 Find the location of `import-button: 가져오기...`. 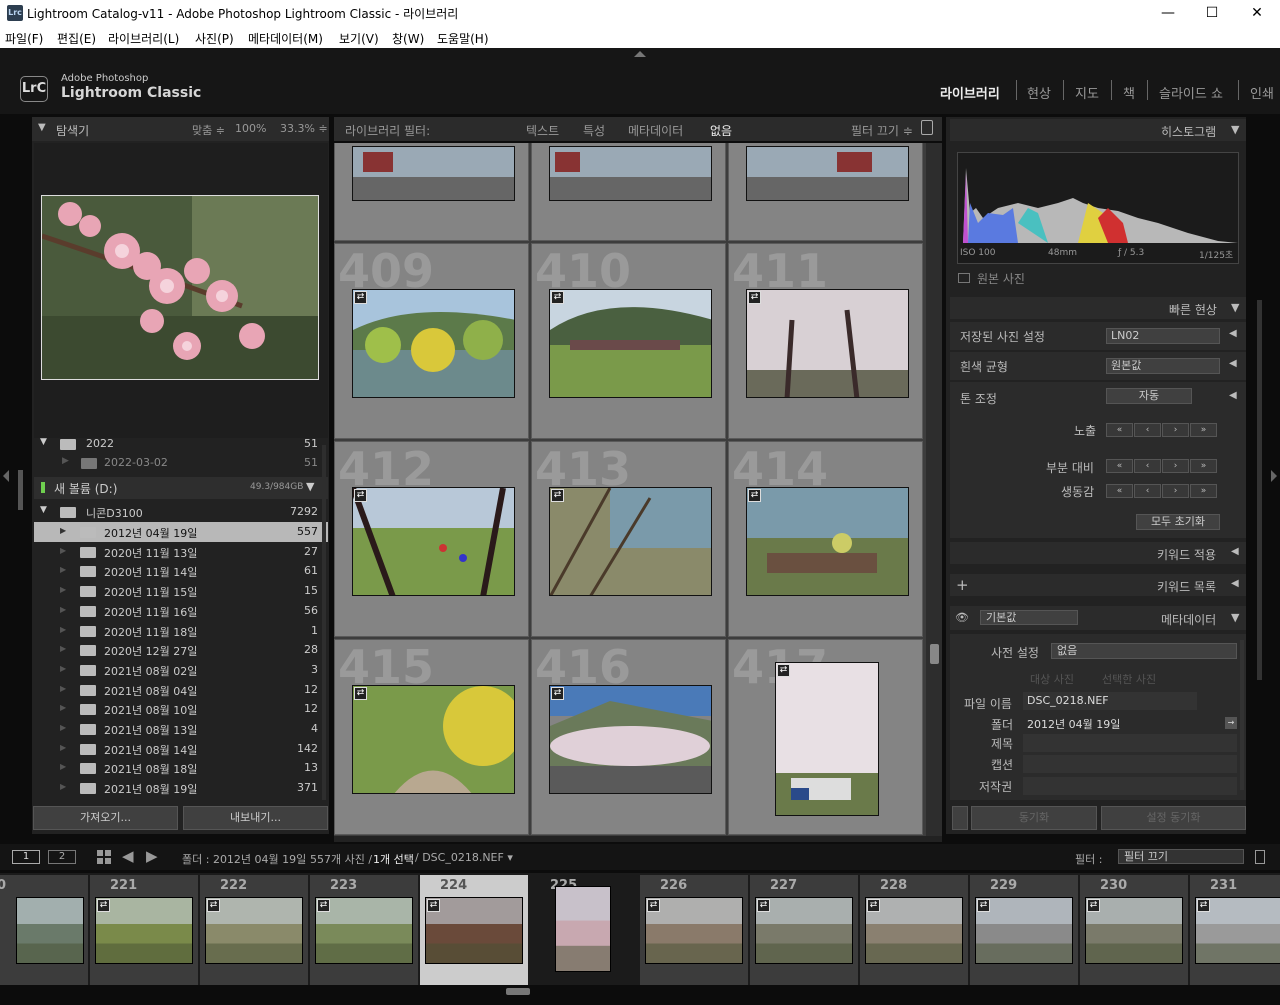

import-button: 가져오기... is located at coordinates (105, 818).